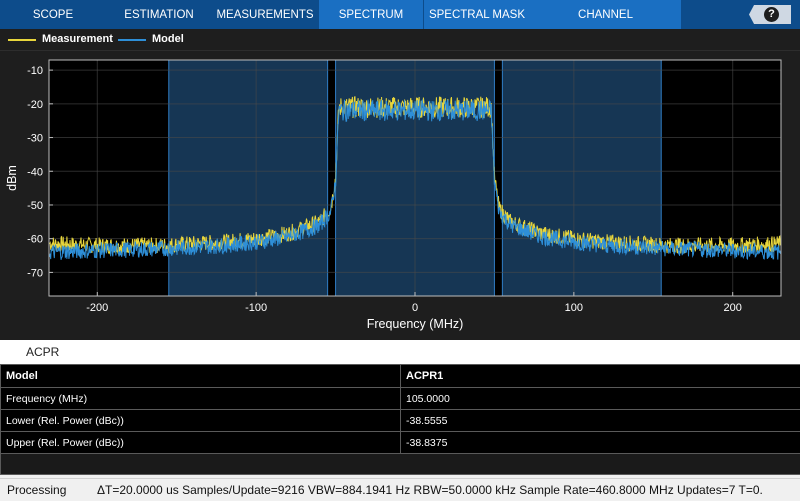 The height and width of the screenshot is (501, 800). I want to click on legend: Measurement Model, so click(400, 40).